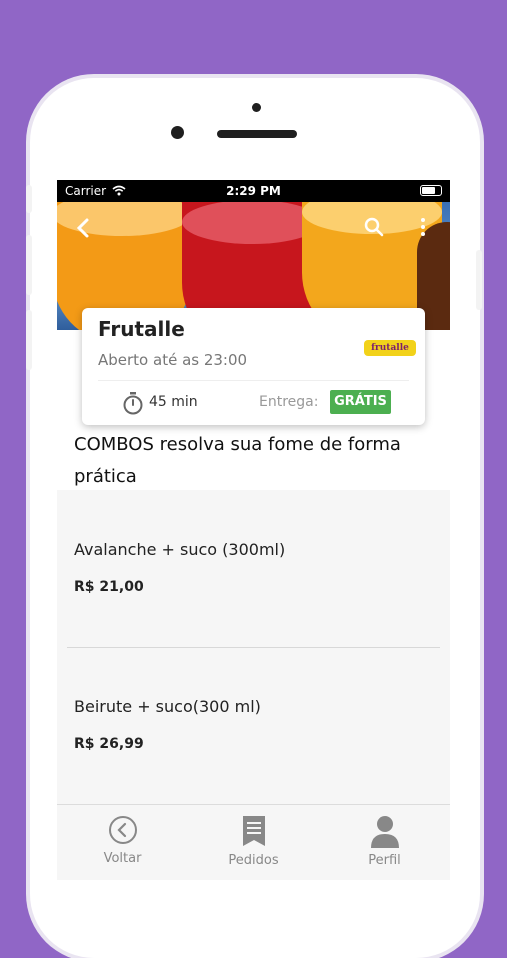  Describe the element at coordinates (431, 190) in the screenshot. I see `battery-icon` at that location.